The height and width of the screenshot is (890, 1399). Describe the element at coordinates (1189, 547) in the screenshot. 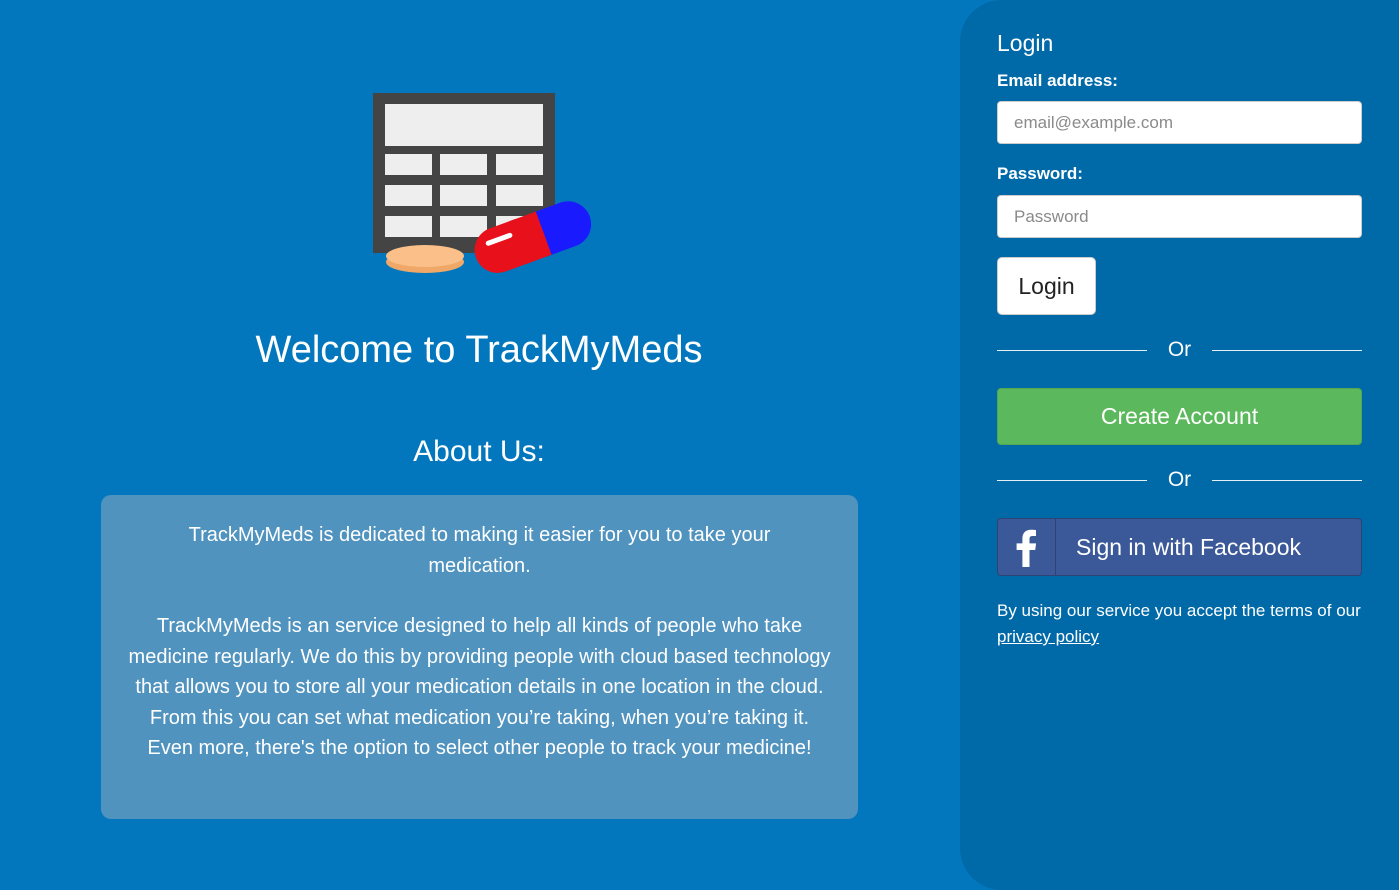

I see `facebook-button-label: Sign in with Facebook` at that location.